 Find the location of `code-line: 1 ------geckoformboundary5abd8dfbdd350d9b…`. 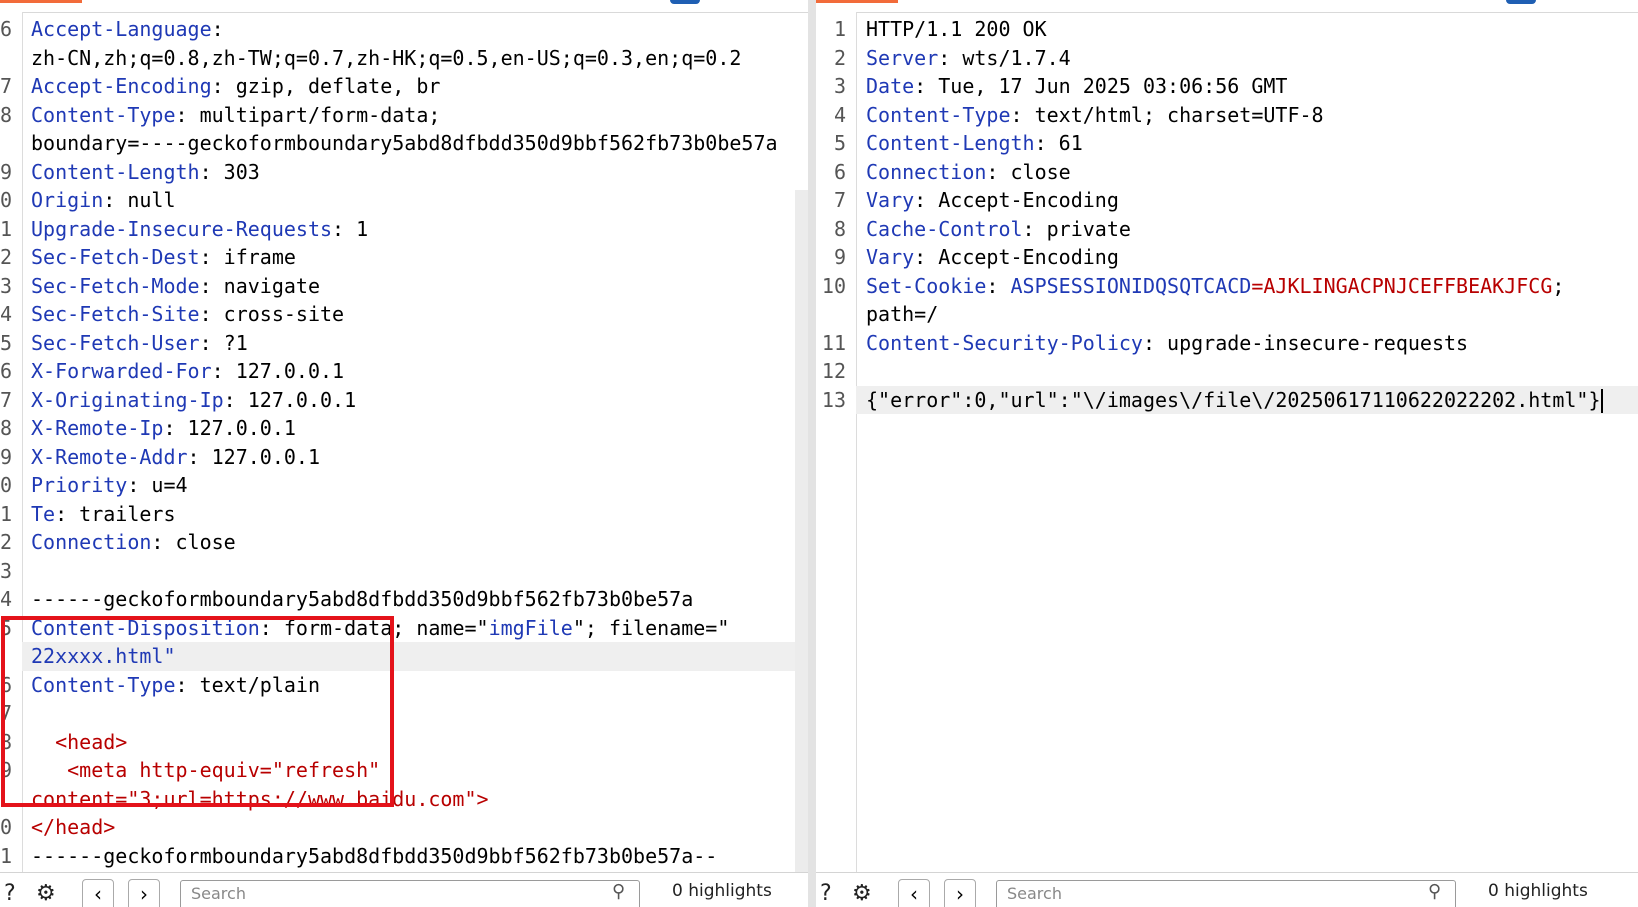

code-line: 1 ------geckoformboundary5abd8dfbdd350d9b… is located at coordinates (404, 856).